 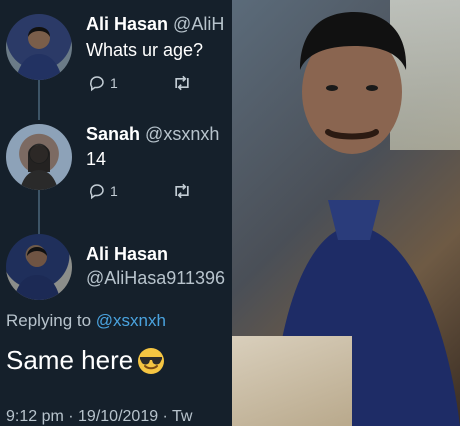 What do you see at coordinates (70, 360) in the screenshot?
I see `reply-text: Same here` at bounding box center [70, 360].